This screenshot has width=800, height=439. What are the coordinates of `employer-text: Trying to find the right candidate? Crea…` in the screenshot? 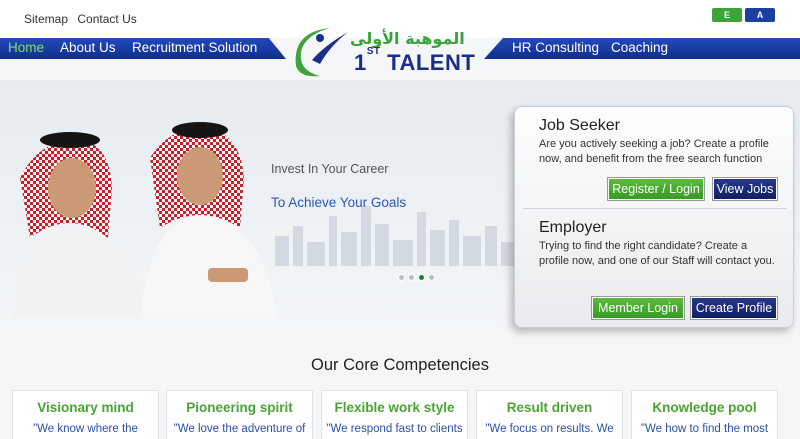 It's located at (657, 253).